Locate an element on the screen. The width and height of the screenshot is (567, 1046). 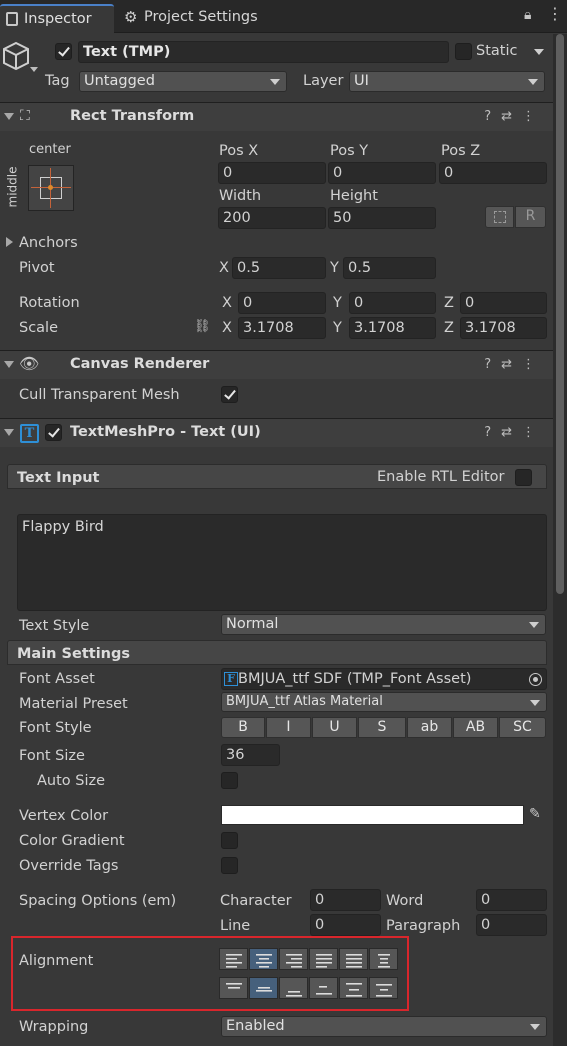
pos-x-field: 0 is located at coordinates (272, 173).